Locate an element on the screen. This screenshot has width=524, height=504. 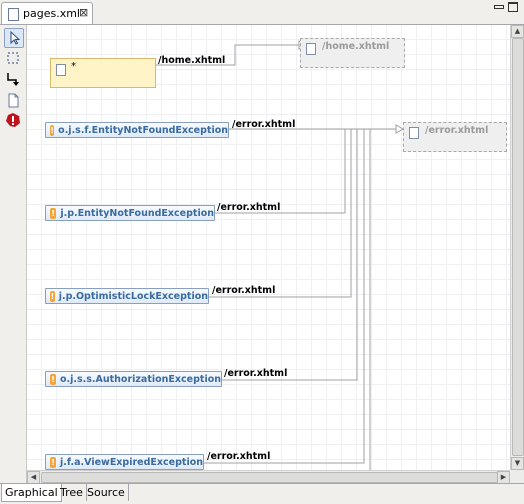
exception-label: o.j.s.f.EntityNotFoundException is located at coordinates (143, 130).